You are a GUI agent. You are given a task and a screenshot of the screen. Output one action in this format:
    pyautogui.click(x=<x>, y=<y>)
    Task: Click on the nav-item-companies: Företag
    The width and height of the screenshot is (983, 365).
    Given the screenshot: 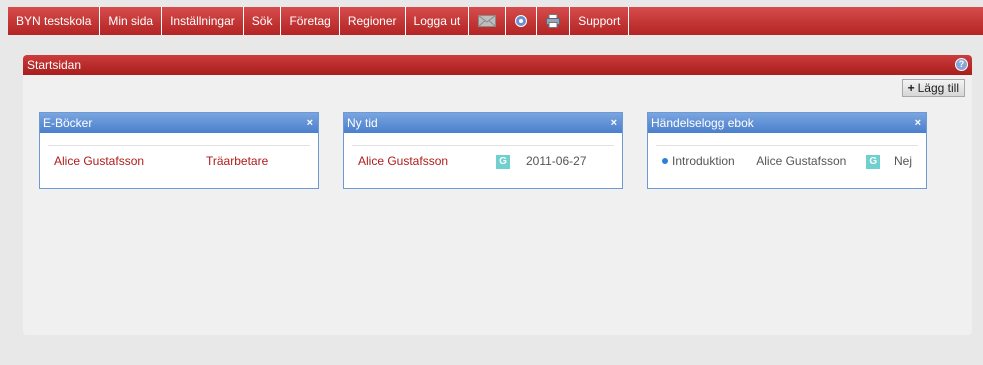 What is the action you would take?
    pyautogui.click(x=310, y=21)
    